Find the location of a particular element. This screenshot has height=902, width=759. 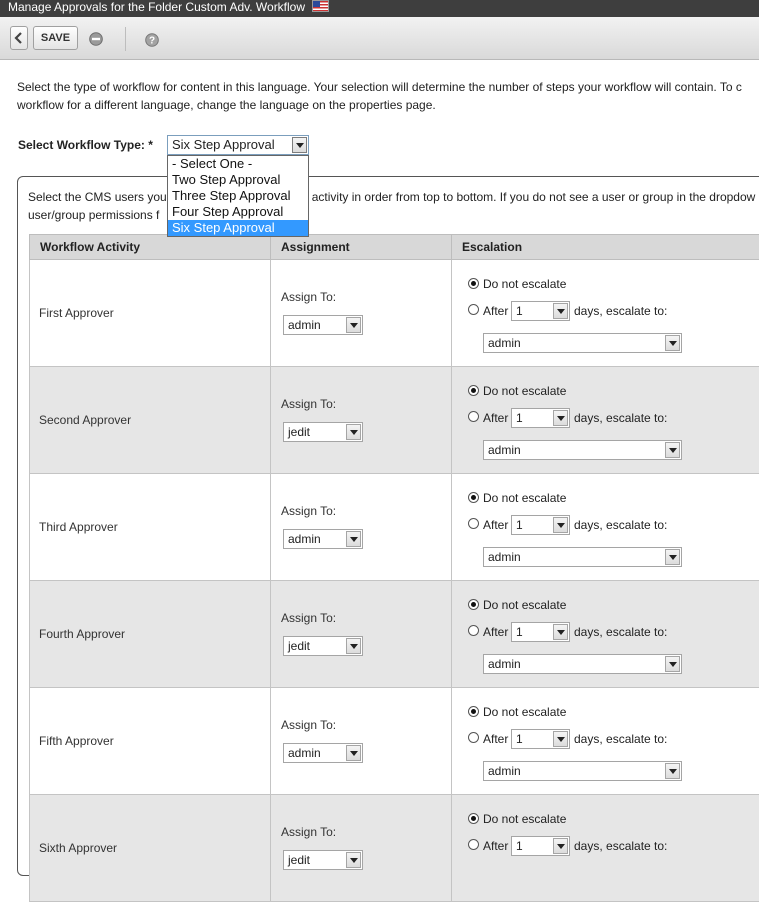

activity-name: Fifth Approver is located at coordinates (76, 741).